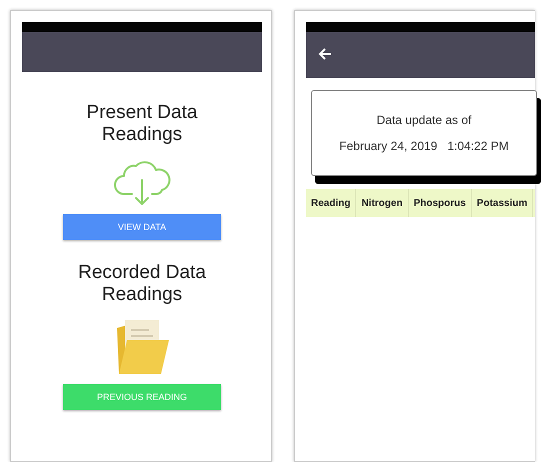 This screenshot has width=545, height=462. What do you see at coordinates (503, 203) in the screenshot?
I see `column-header: Potassium` at bounding box center [503, 203].